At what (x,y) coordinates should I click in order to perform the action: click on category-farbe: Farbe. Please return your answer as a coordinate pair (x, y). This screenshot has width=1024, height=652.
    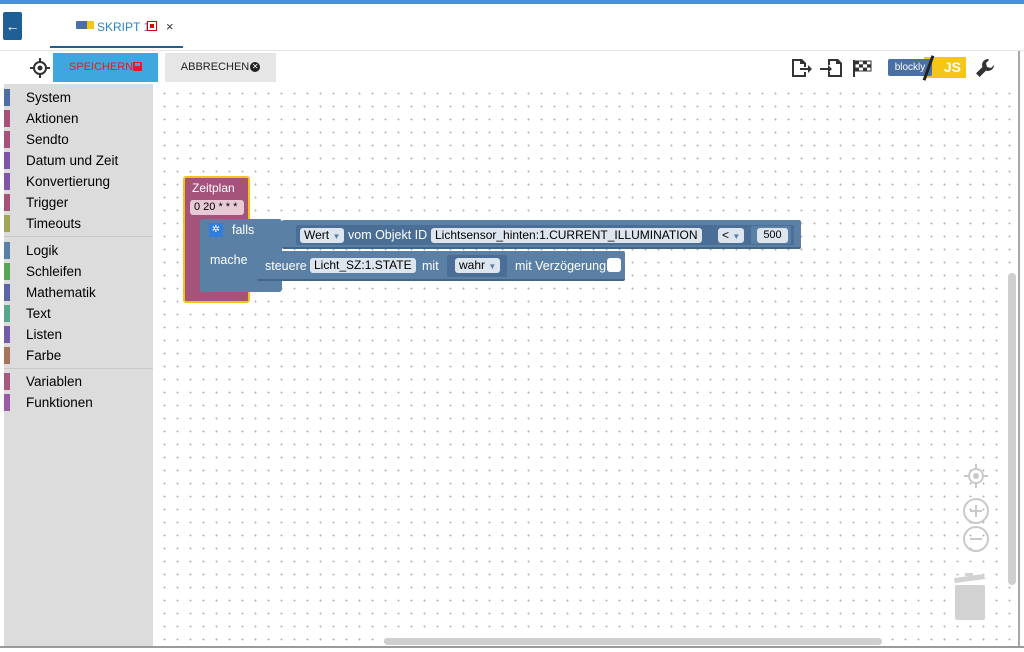
    Looking at the image, I should click on (78, 355).